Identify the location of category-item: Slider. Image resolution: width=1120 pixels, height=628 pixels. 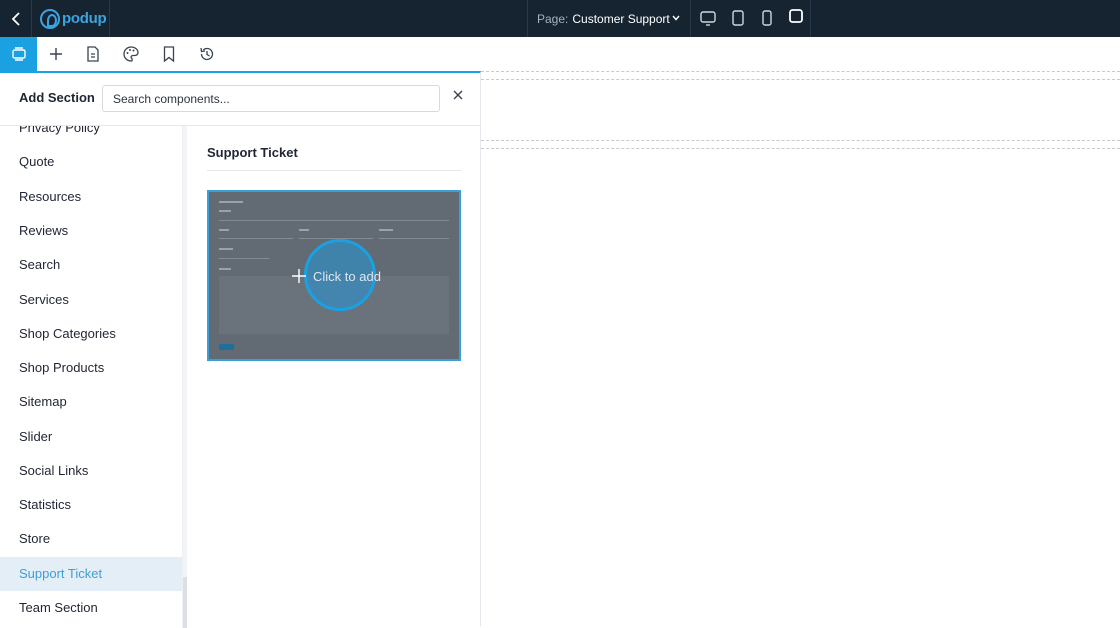
(91, 437).